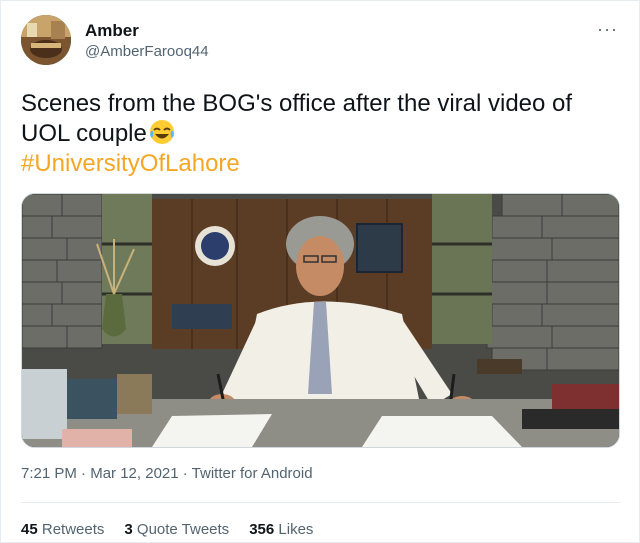 This screenshot has height=543, width=640. What do you see at coordinates (147, 51) in the screenshot?
I see `author-handle: @AmberFarooq44` at bounding box center [147, 51].